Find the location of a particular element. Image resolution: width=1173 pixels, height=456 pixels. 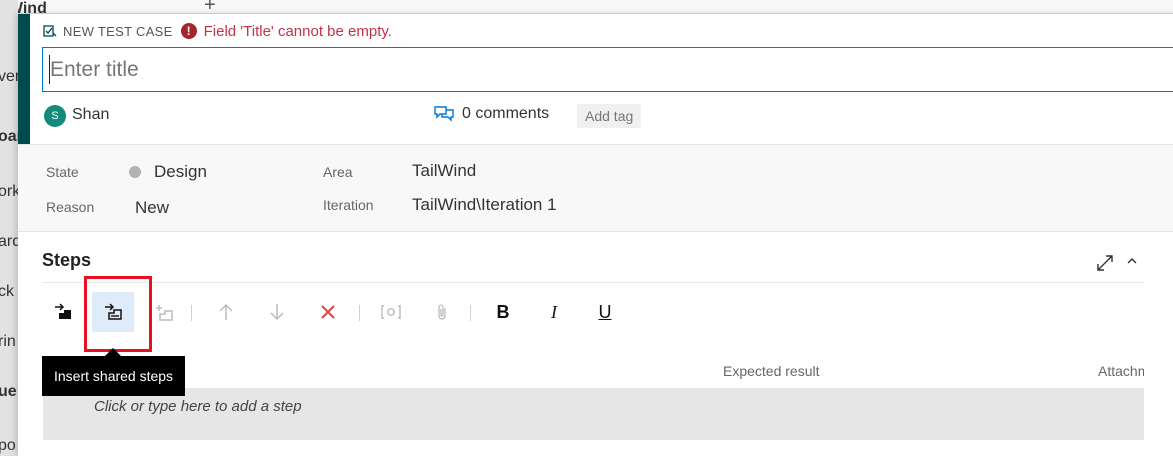

assigned-to: Shan is located at coordinates (90, 115).